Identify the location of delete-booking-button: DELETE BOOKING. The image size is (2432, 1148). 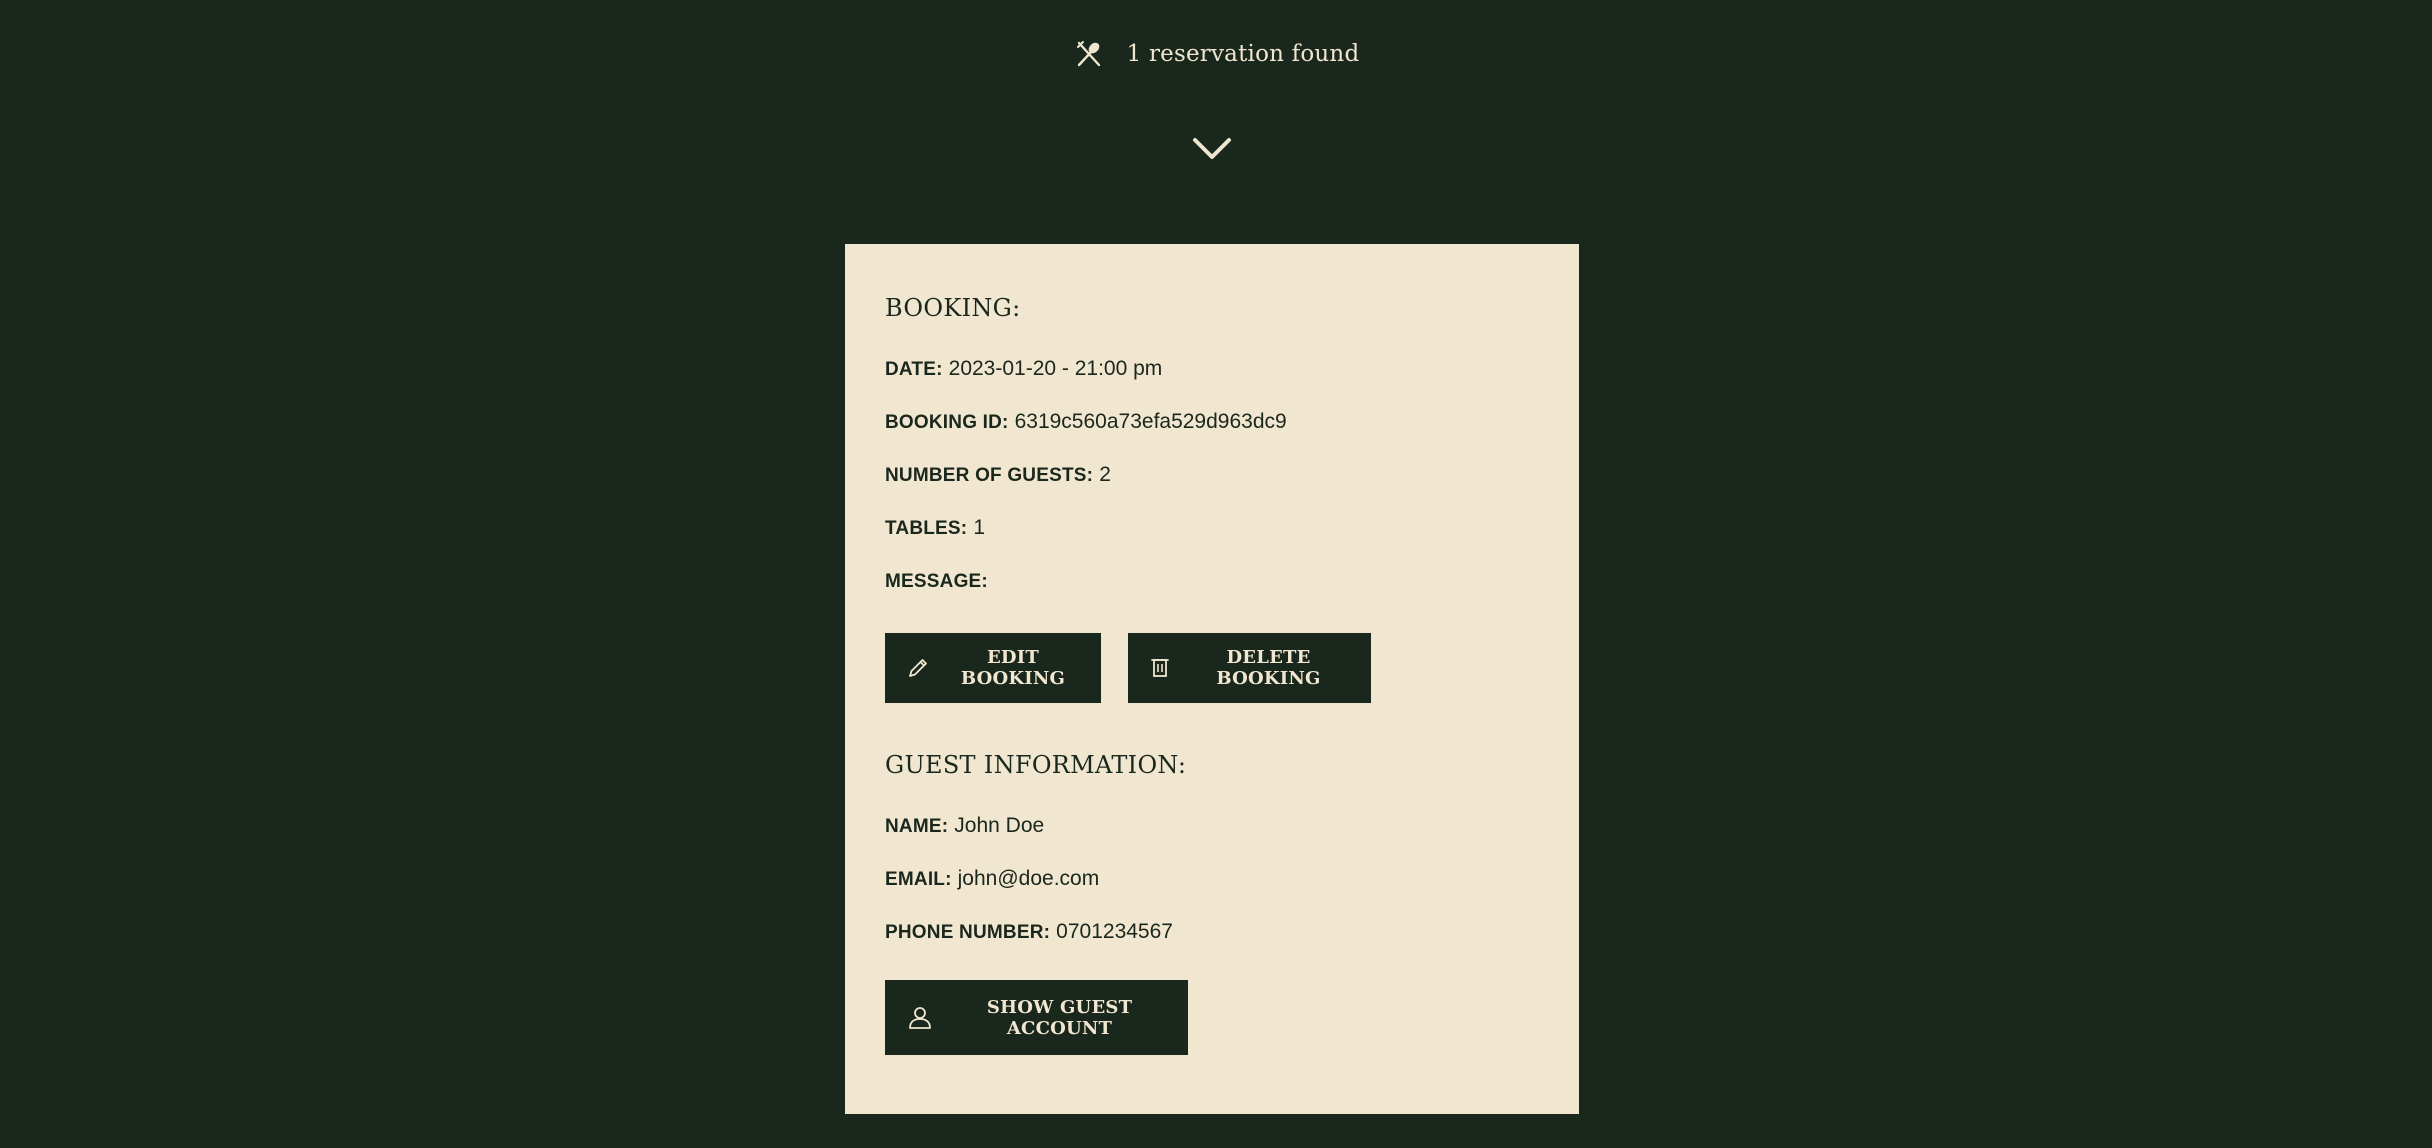
(1249, 668).